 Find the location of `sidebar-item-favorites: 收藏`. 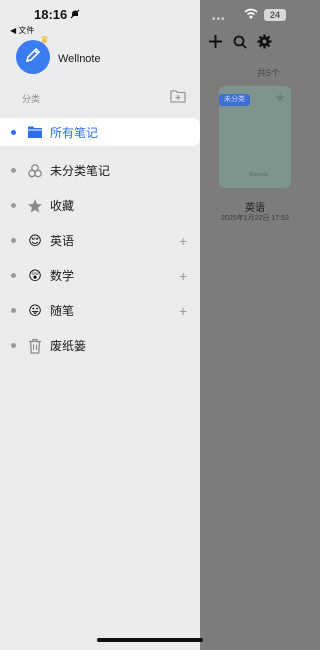

sidebar-item-favorites: 收藏 is located at coordinates (100, 205).